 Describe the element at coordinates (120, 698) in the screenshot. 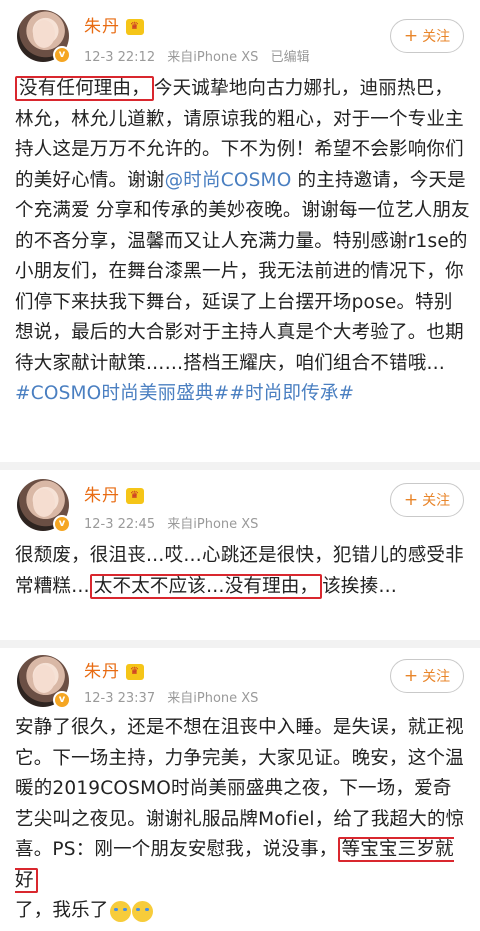

I see `post-date: 12-3 23:37` at that location.